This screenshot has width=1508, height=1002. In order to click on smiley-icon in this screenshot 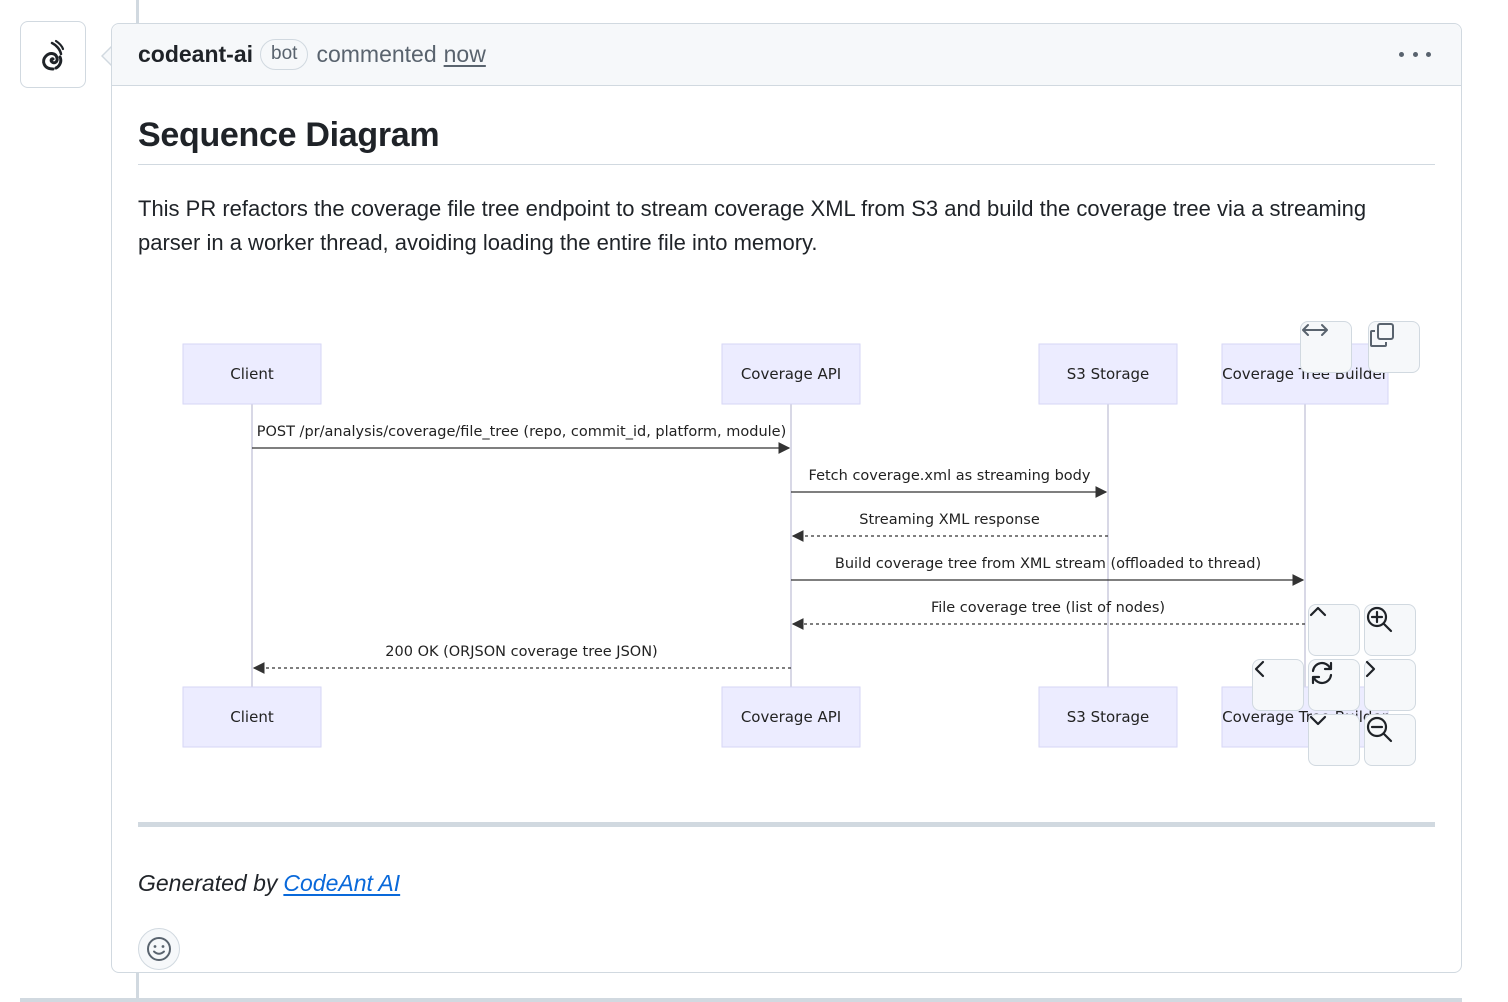, I will do `click(159, 949)`.